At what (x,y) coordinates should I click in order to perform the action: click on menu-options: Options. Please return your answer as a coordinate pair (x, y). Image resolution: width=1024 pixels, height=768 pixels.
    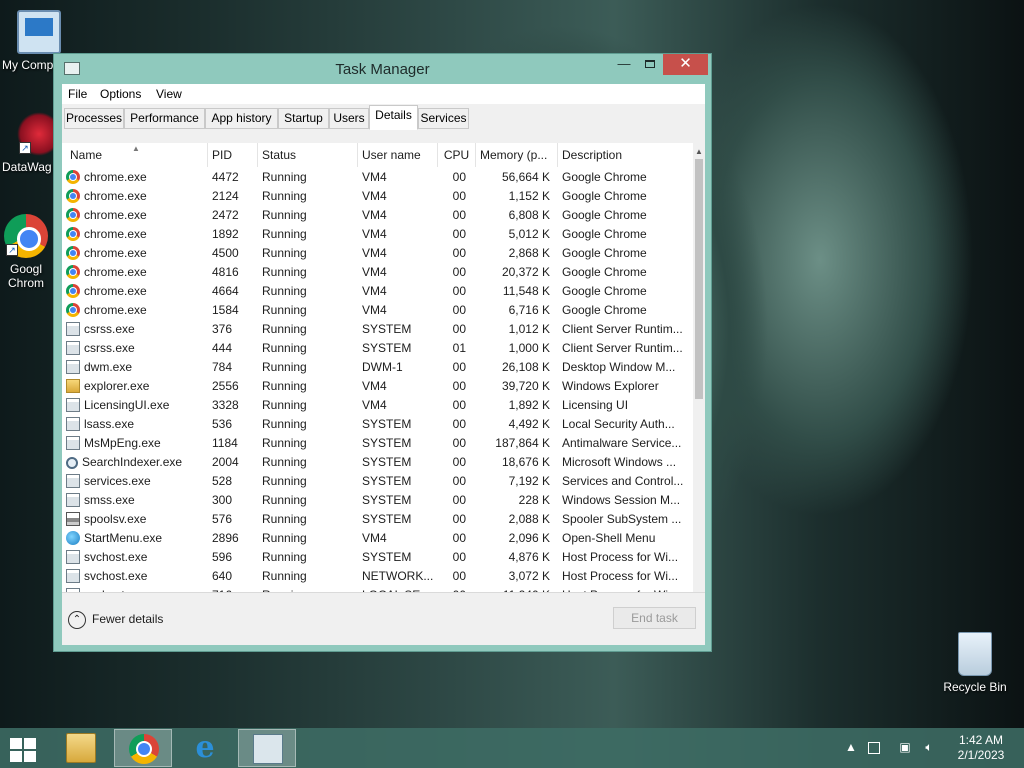
    Looking at the image, I should click on (120, 94).